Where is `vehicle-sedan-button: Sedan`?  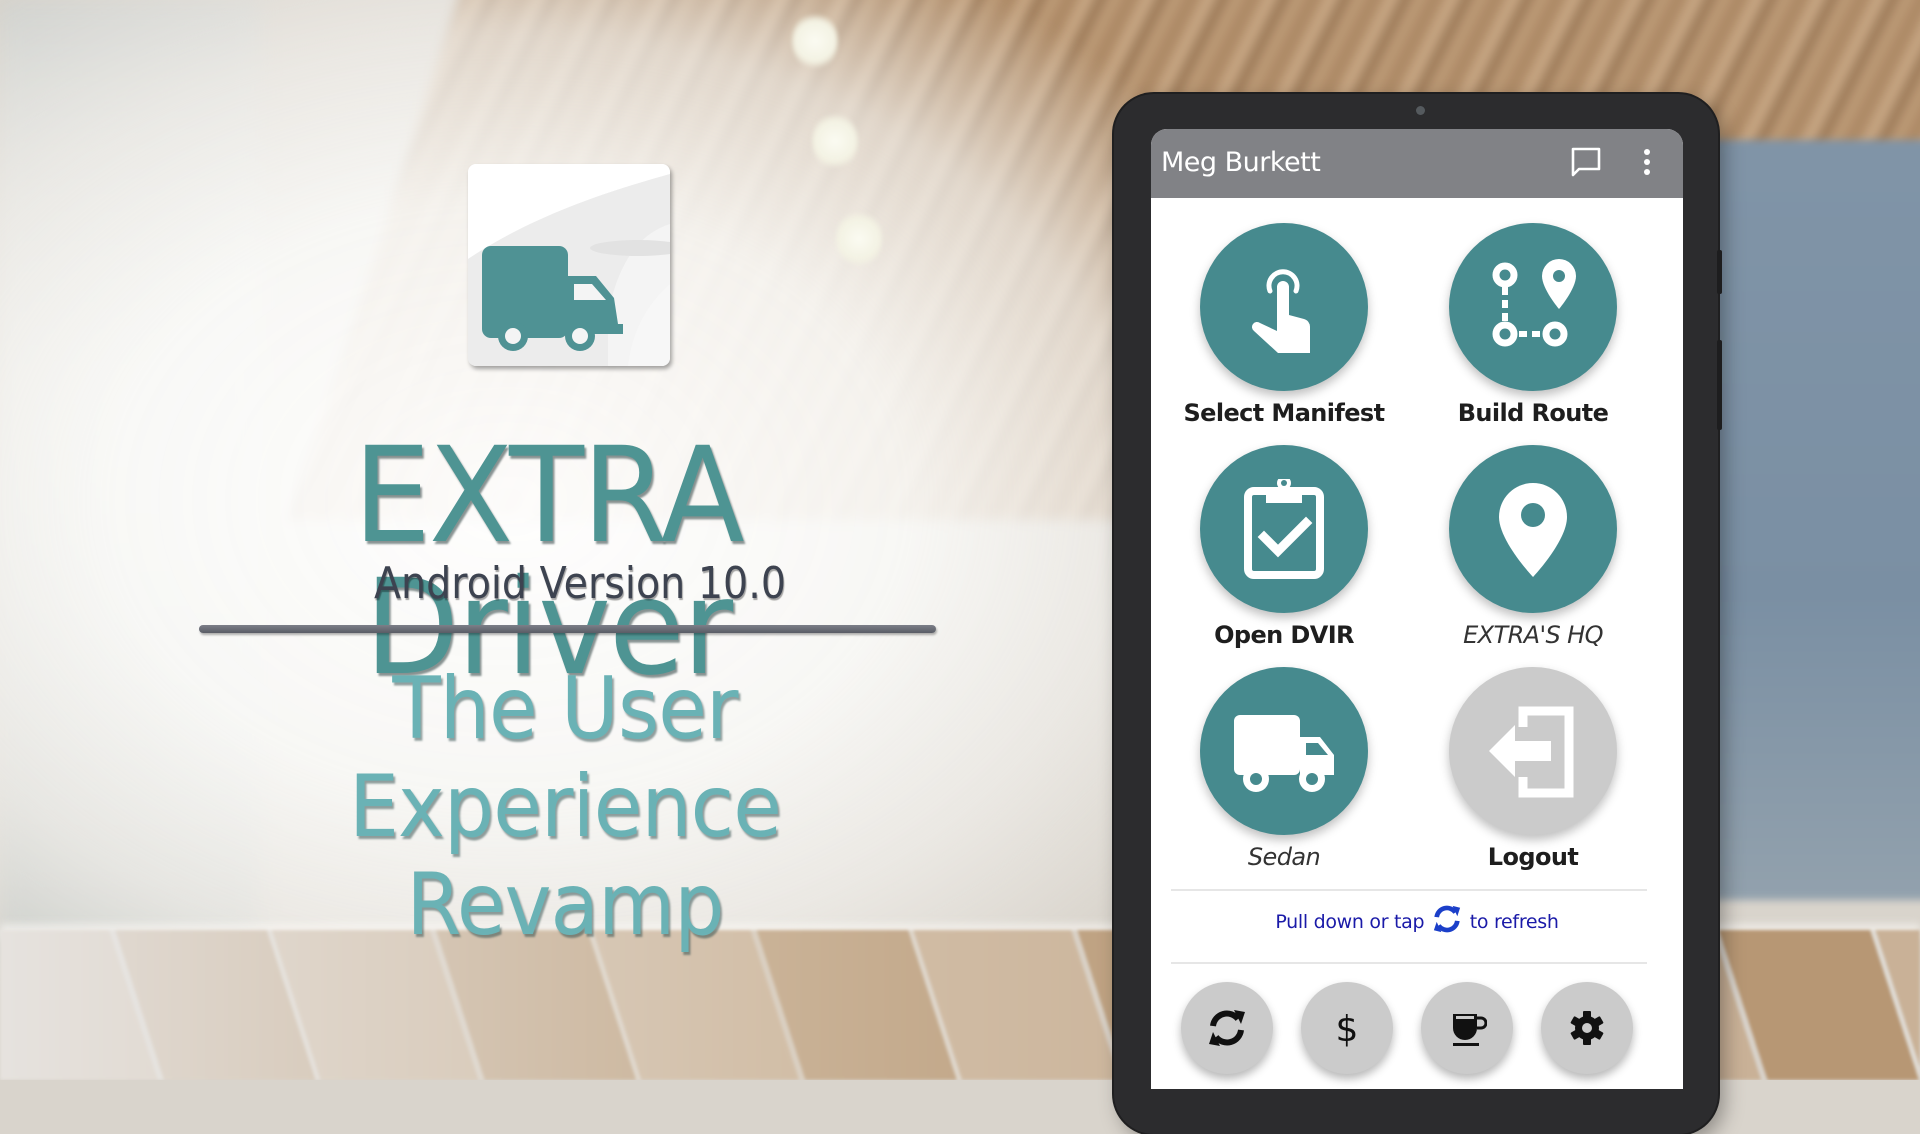 vehicle-sedan-button: Sedan is located at coordinates (1284, 772).